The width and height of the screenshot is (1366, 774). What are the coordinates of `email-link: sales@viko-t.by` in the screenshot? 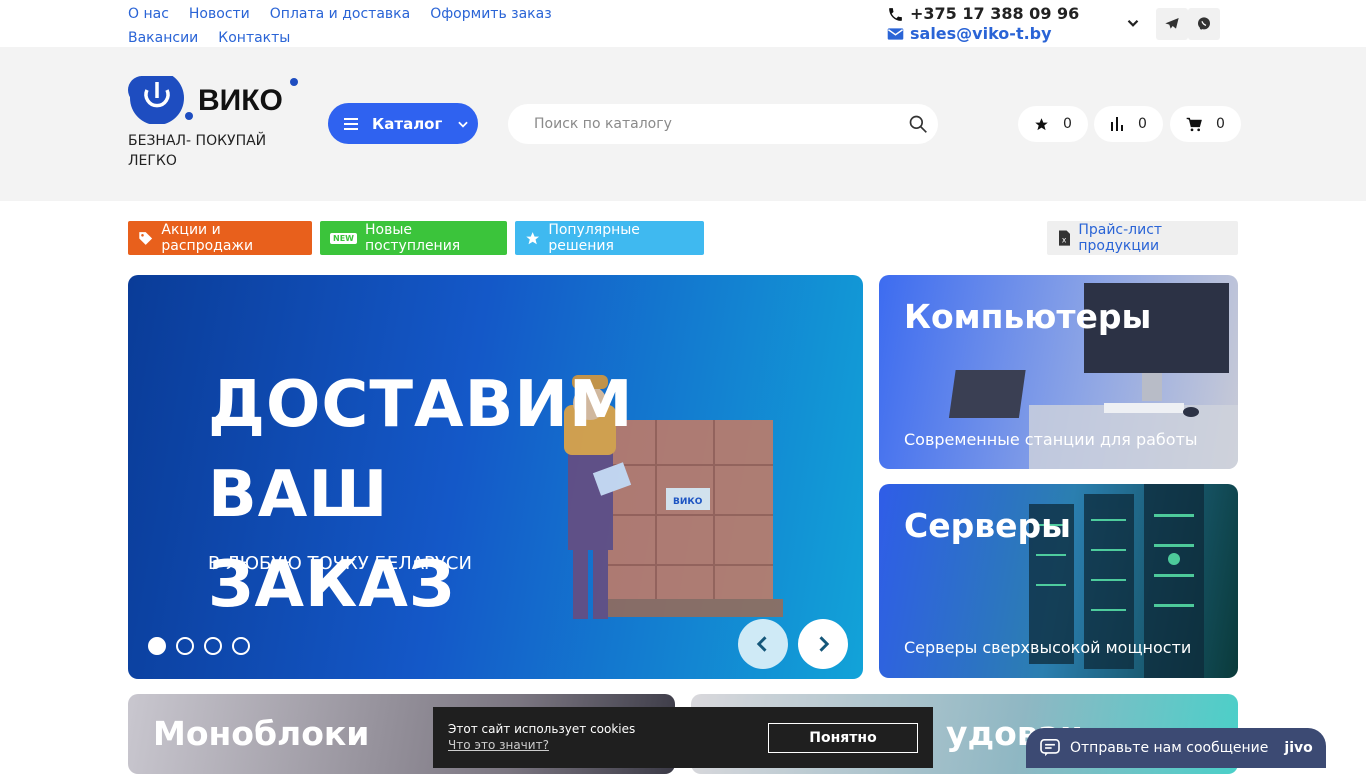 It's located at (981, 34).